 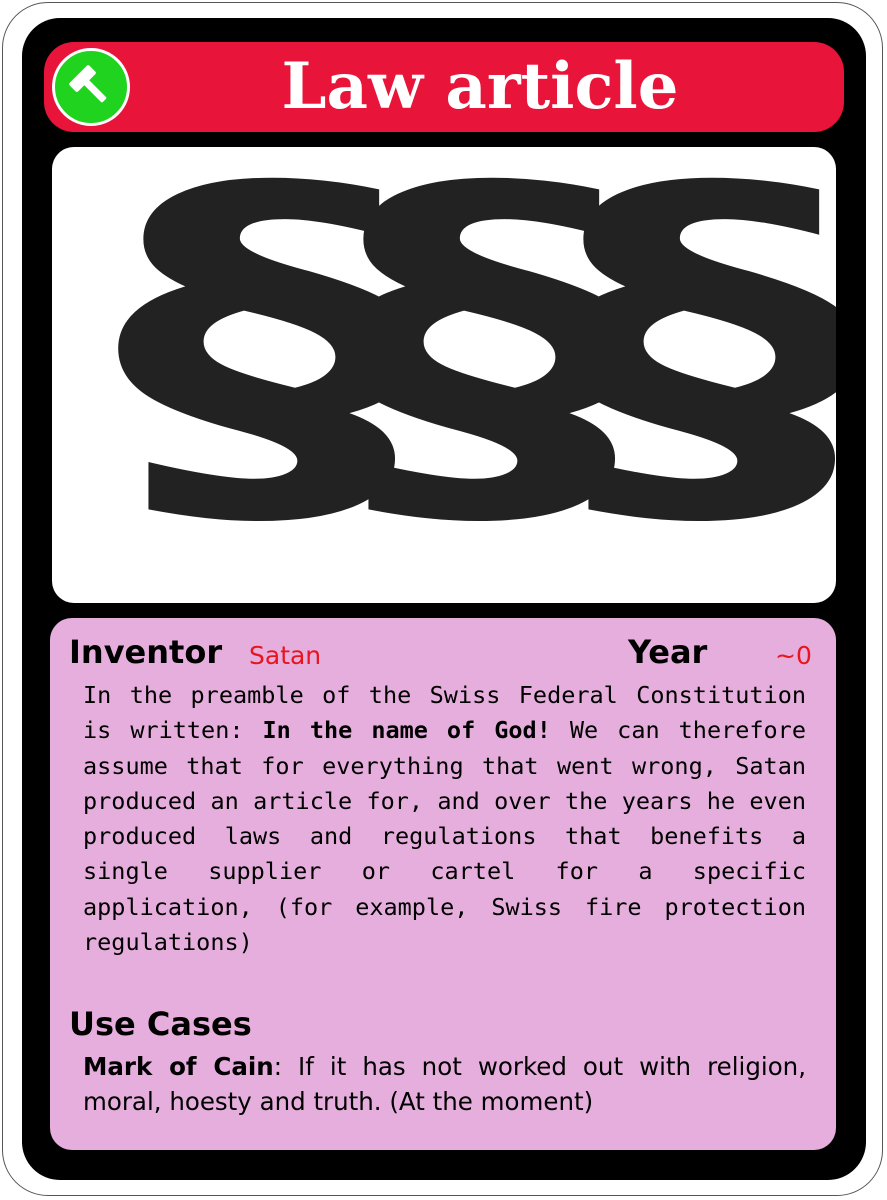 What do you see at coordinates (91, 87) in the screenshot?
I see `hammer-icon` at bounding box center [91, 87].